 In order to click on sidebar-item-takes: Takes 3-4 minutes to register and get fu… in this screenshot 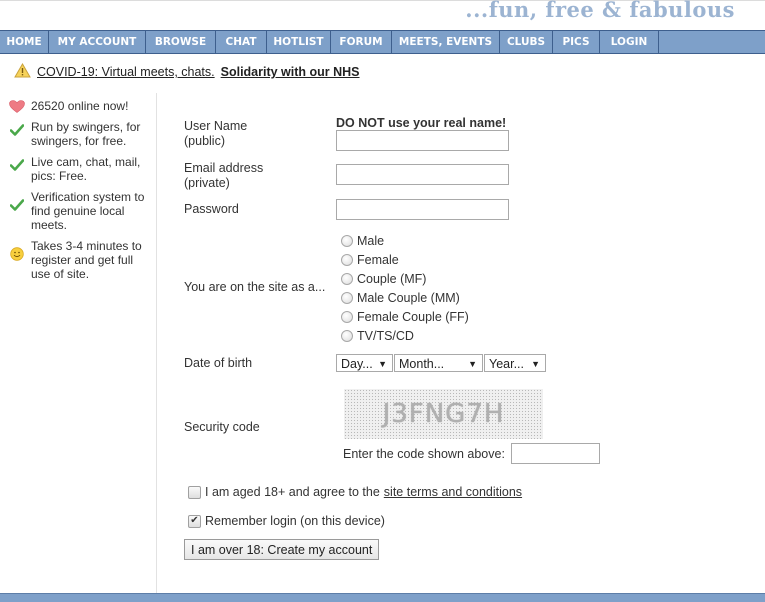, I will do `click(79, 260)`.